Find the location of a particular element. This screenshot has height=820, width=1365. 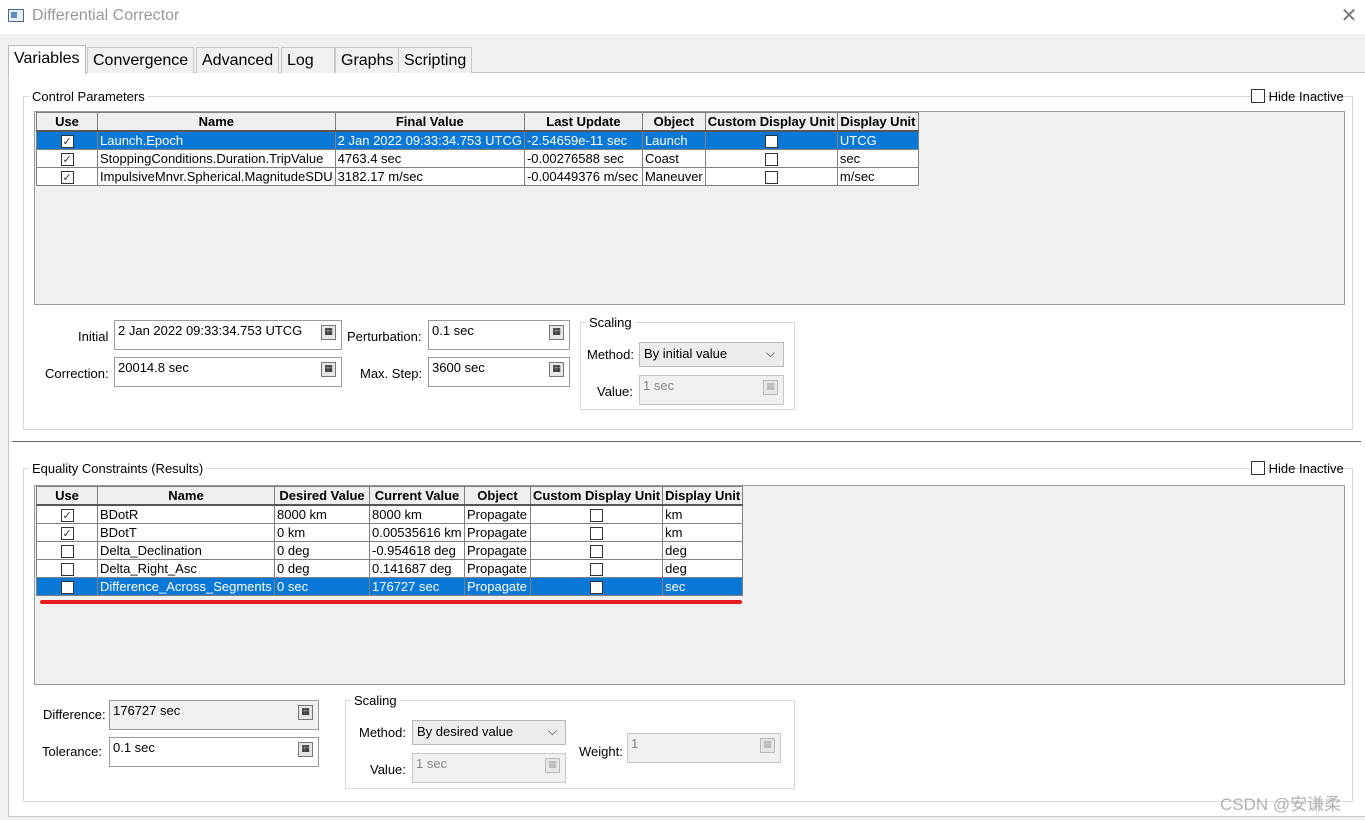

final-value-cell: 2 Jan 2022 09:33:34.753 UTCG is located at coordinates (429, 140).